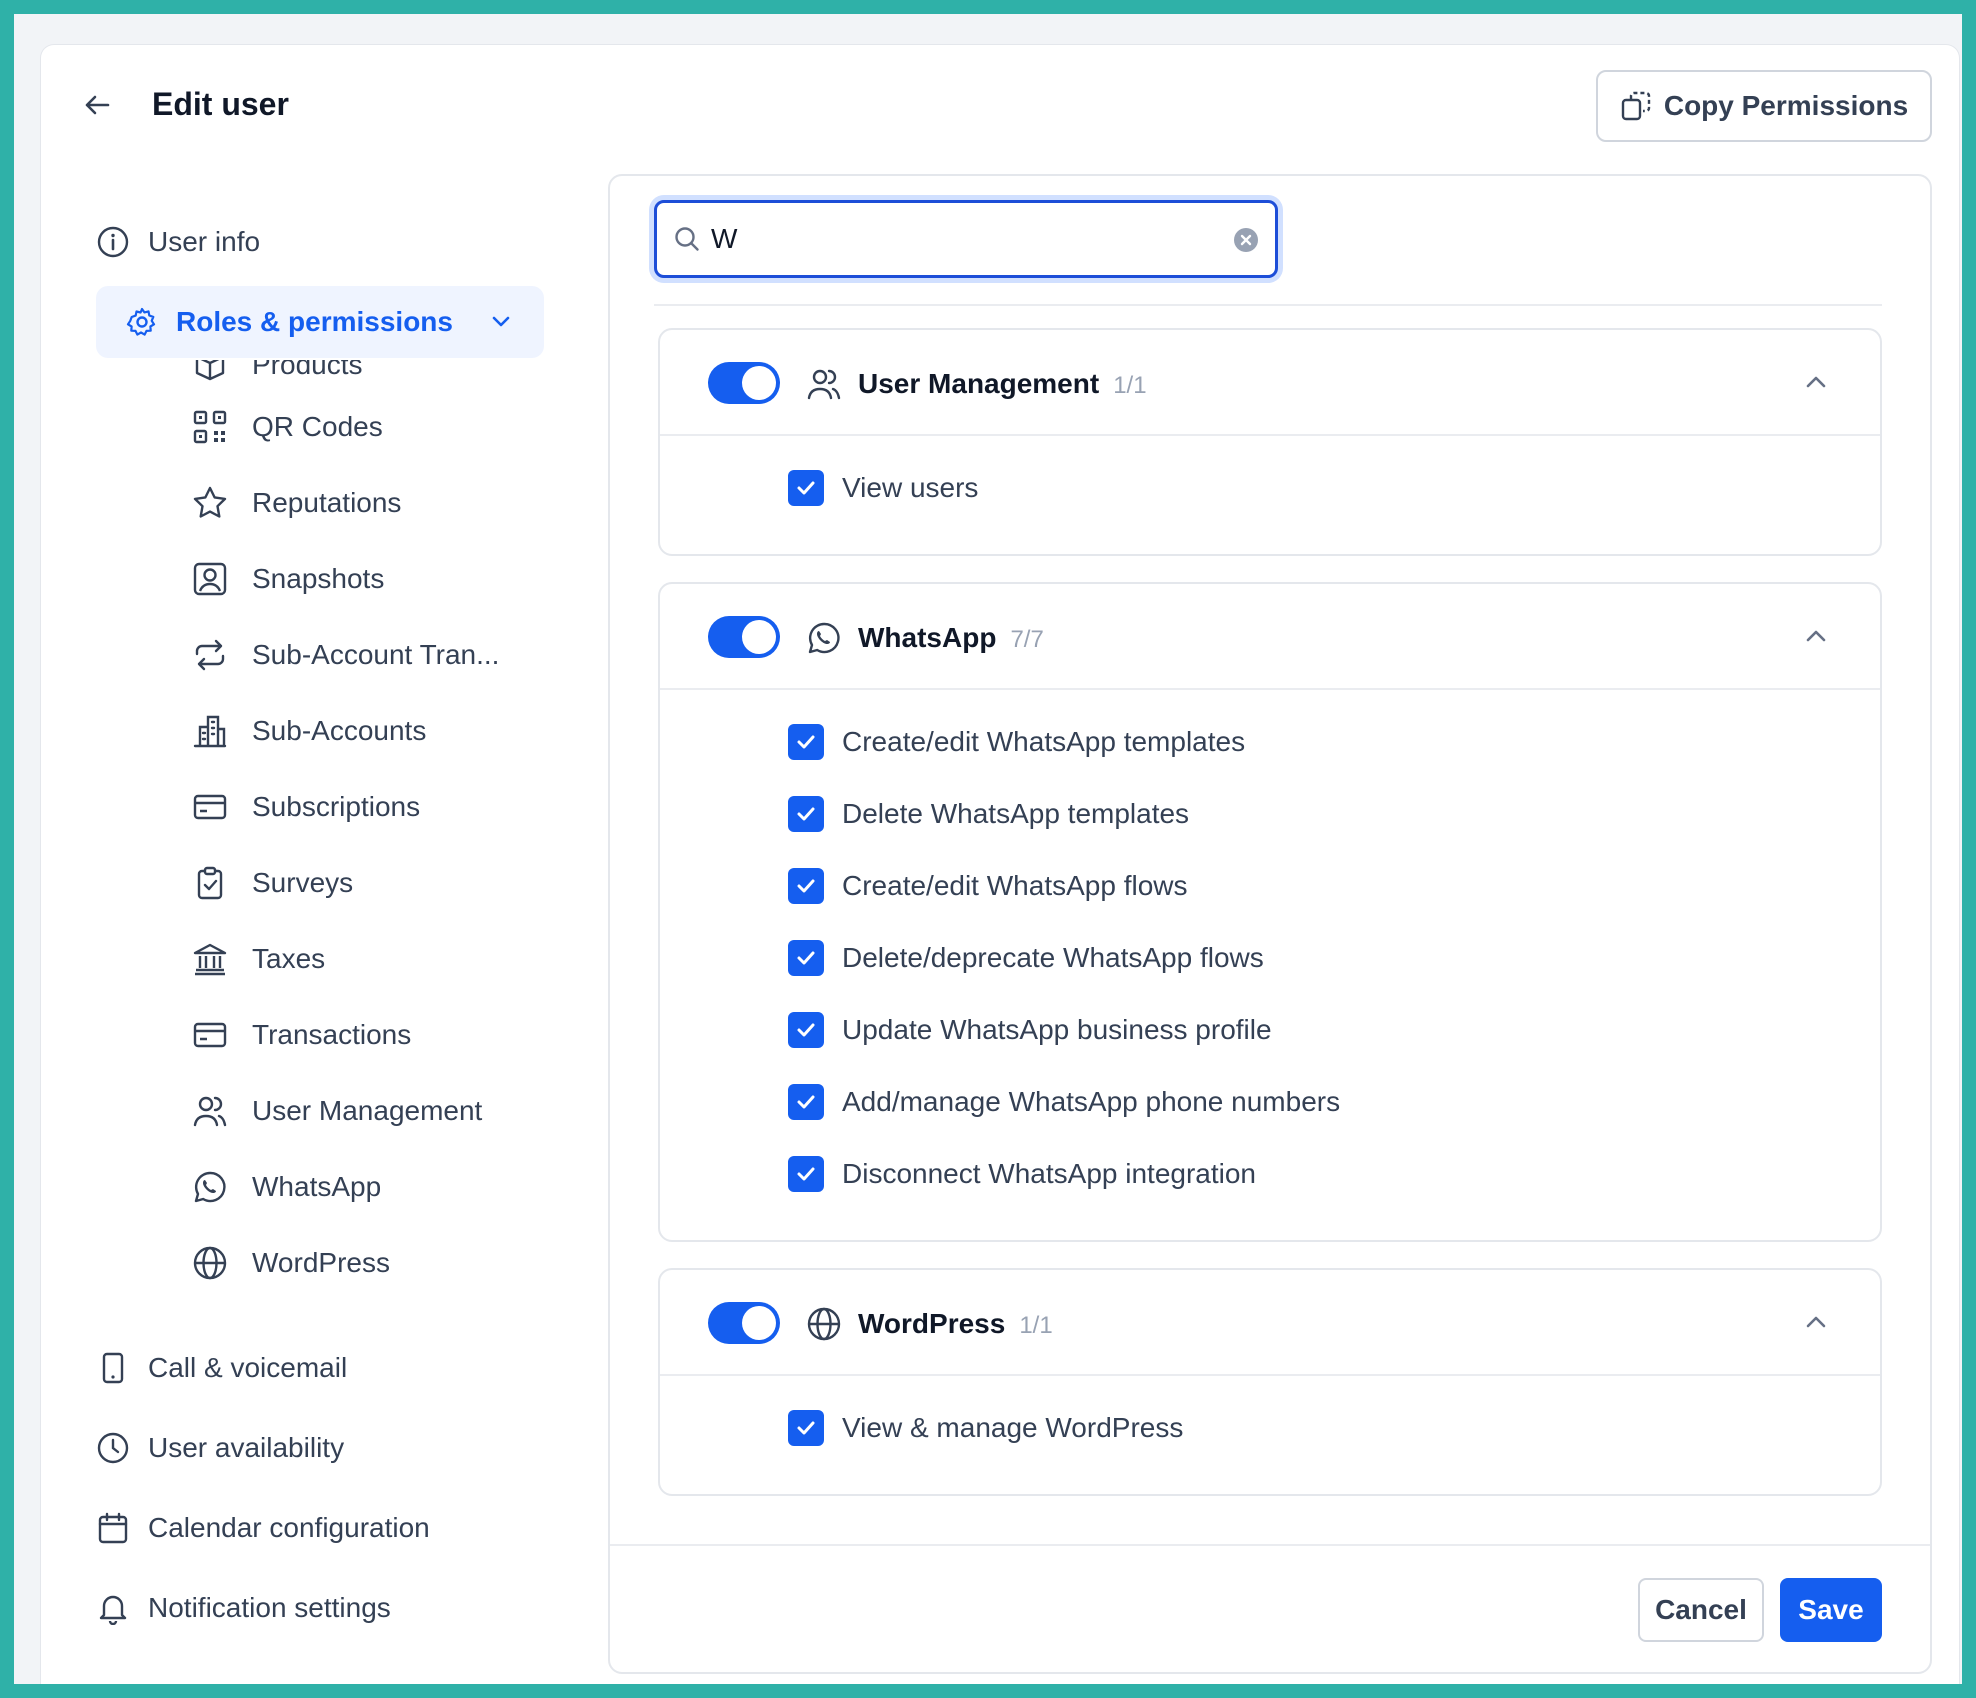 The image size is (1976, 1698). Describe the element at coordinates (220, 1448) in the screenshot. I see `nav-user-availability: User availability` at that location.